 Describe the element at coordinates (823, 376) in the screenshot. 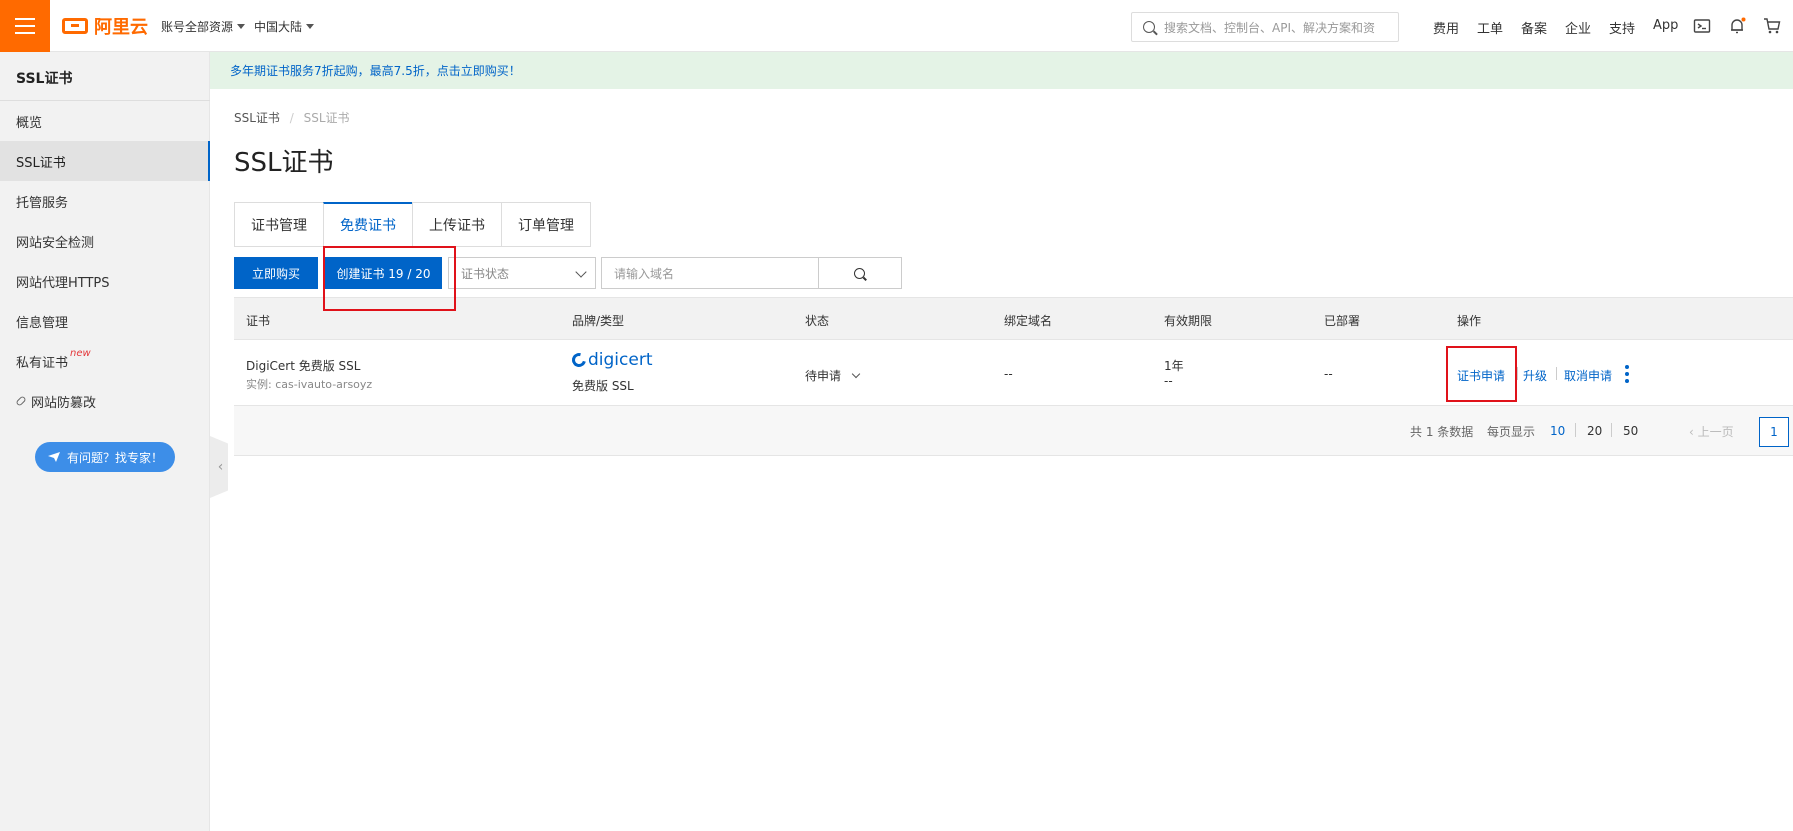

I see `status-value: 待申请` at that location.